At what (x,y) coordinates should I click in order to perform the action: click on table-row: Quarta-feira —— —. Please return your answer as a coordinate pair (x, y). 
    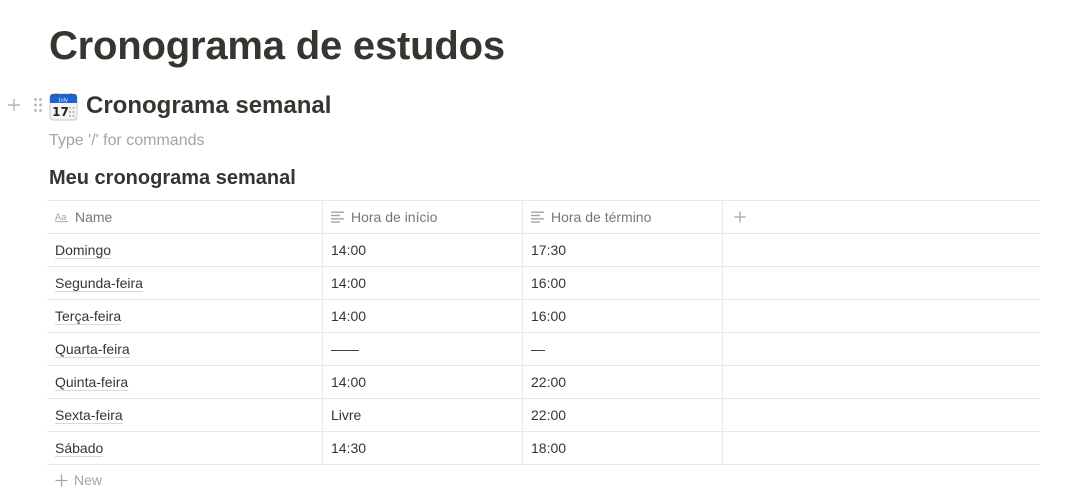
    Looking at the image, I should click on (543, 349).